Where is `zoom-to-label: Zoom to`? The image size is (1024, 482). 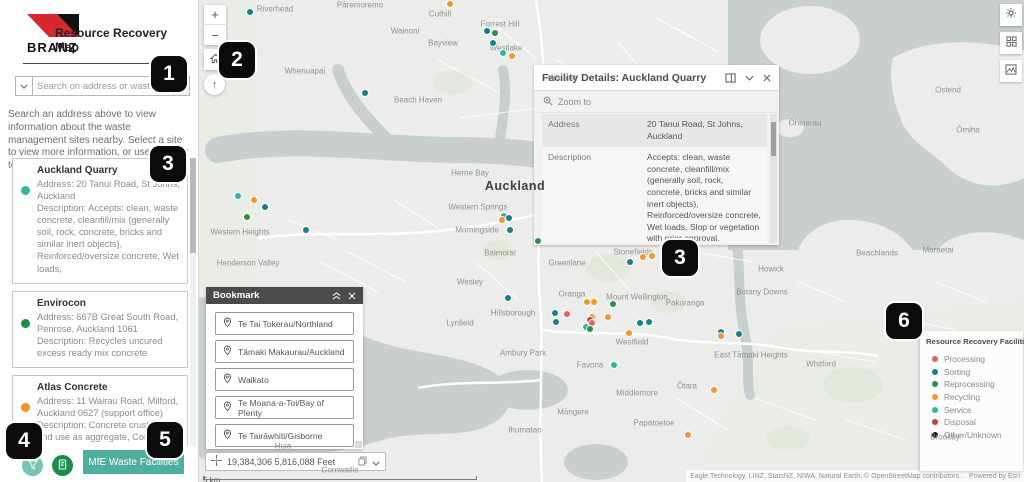 zoom-to-label: Zoom to is located at coordinates (575, 101).